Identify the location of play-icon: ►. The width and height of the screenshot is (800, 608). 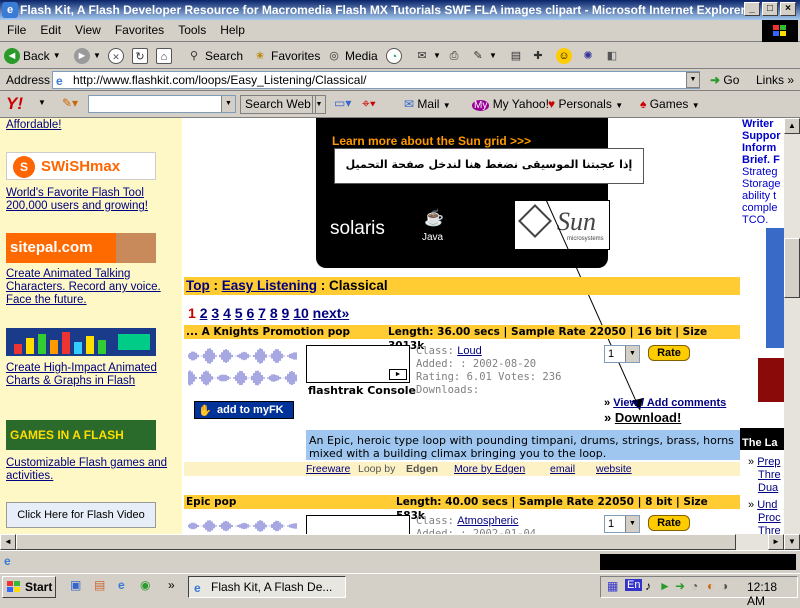
(398, 374).